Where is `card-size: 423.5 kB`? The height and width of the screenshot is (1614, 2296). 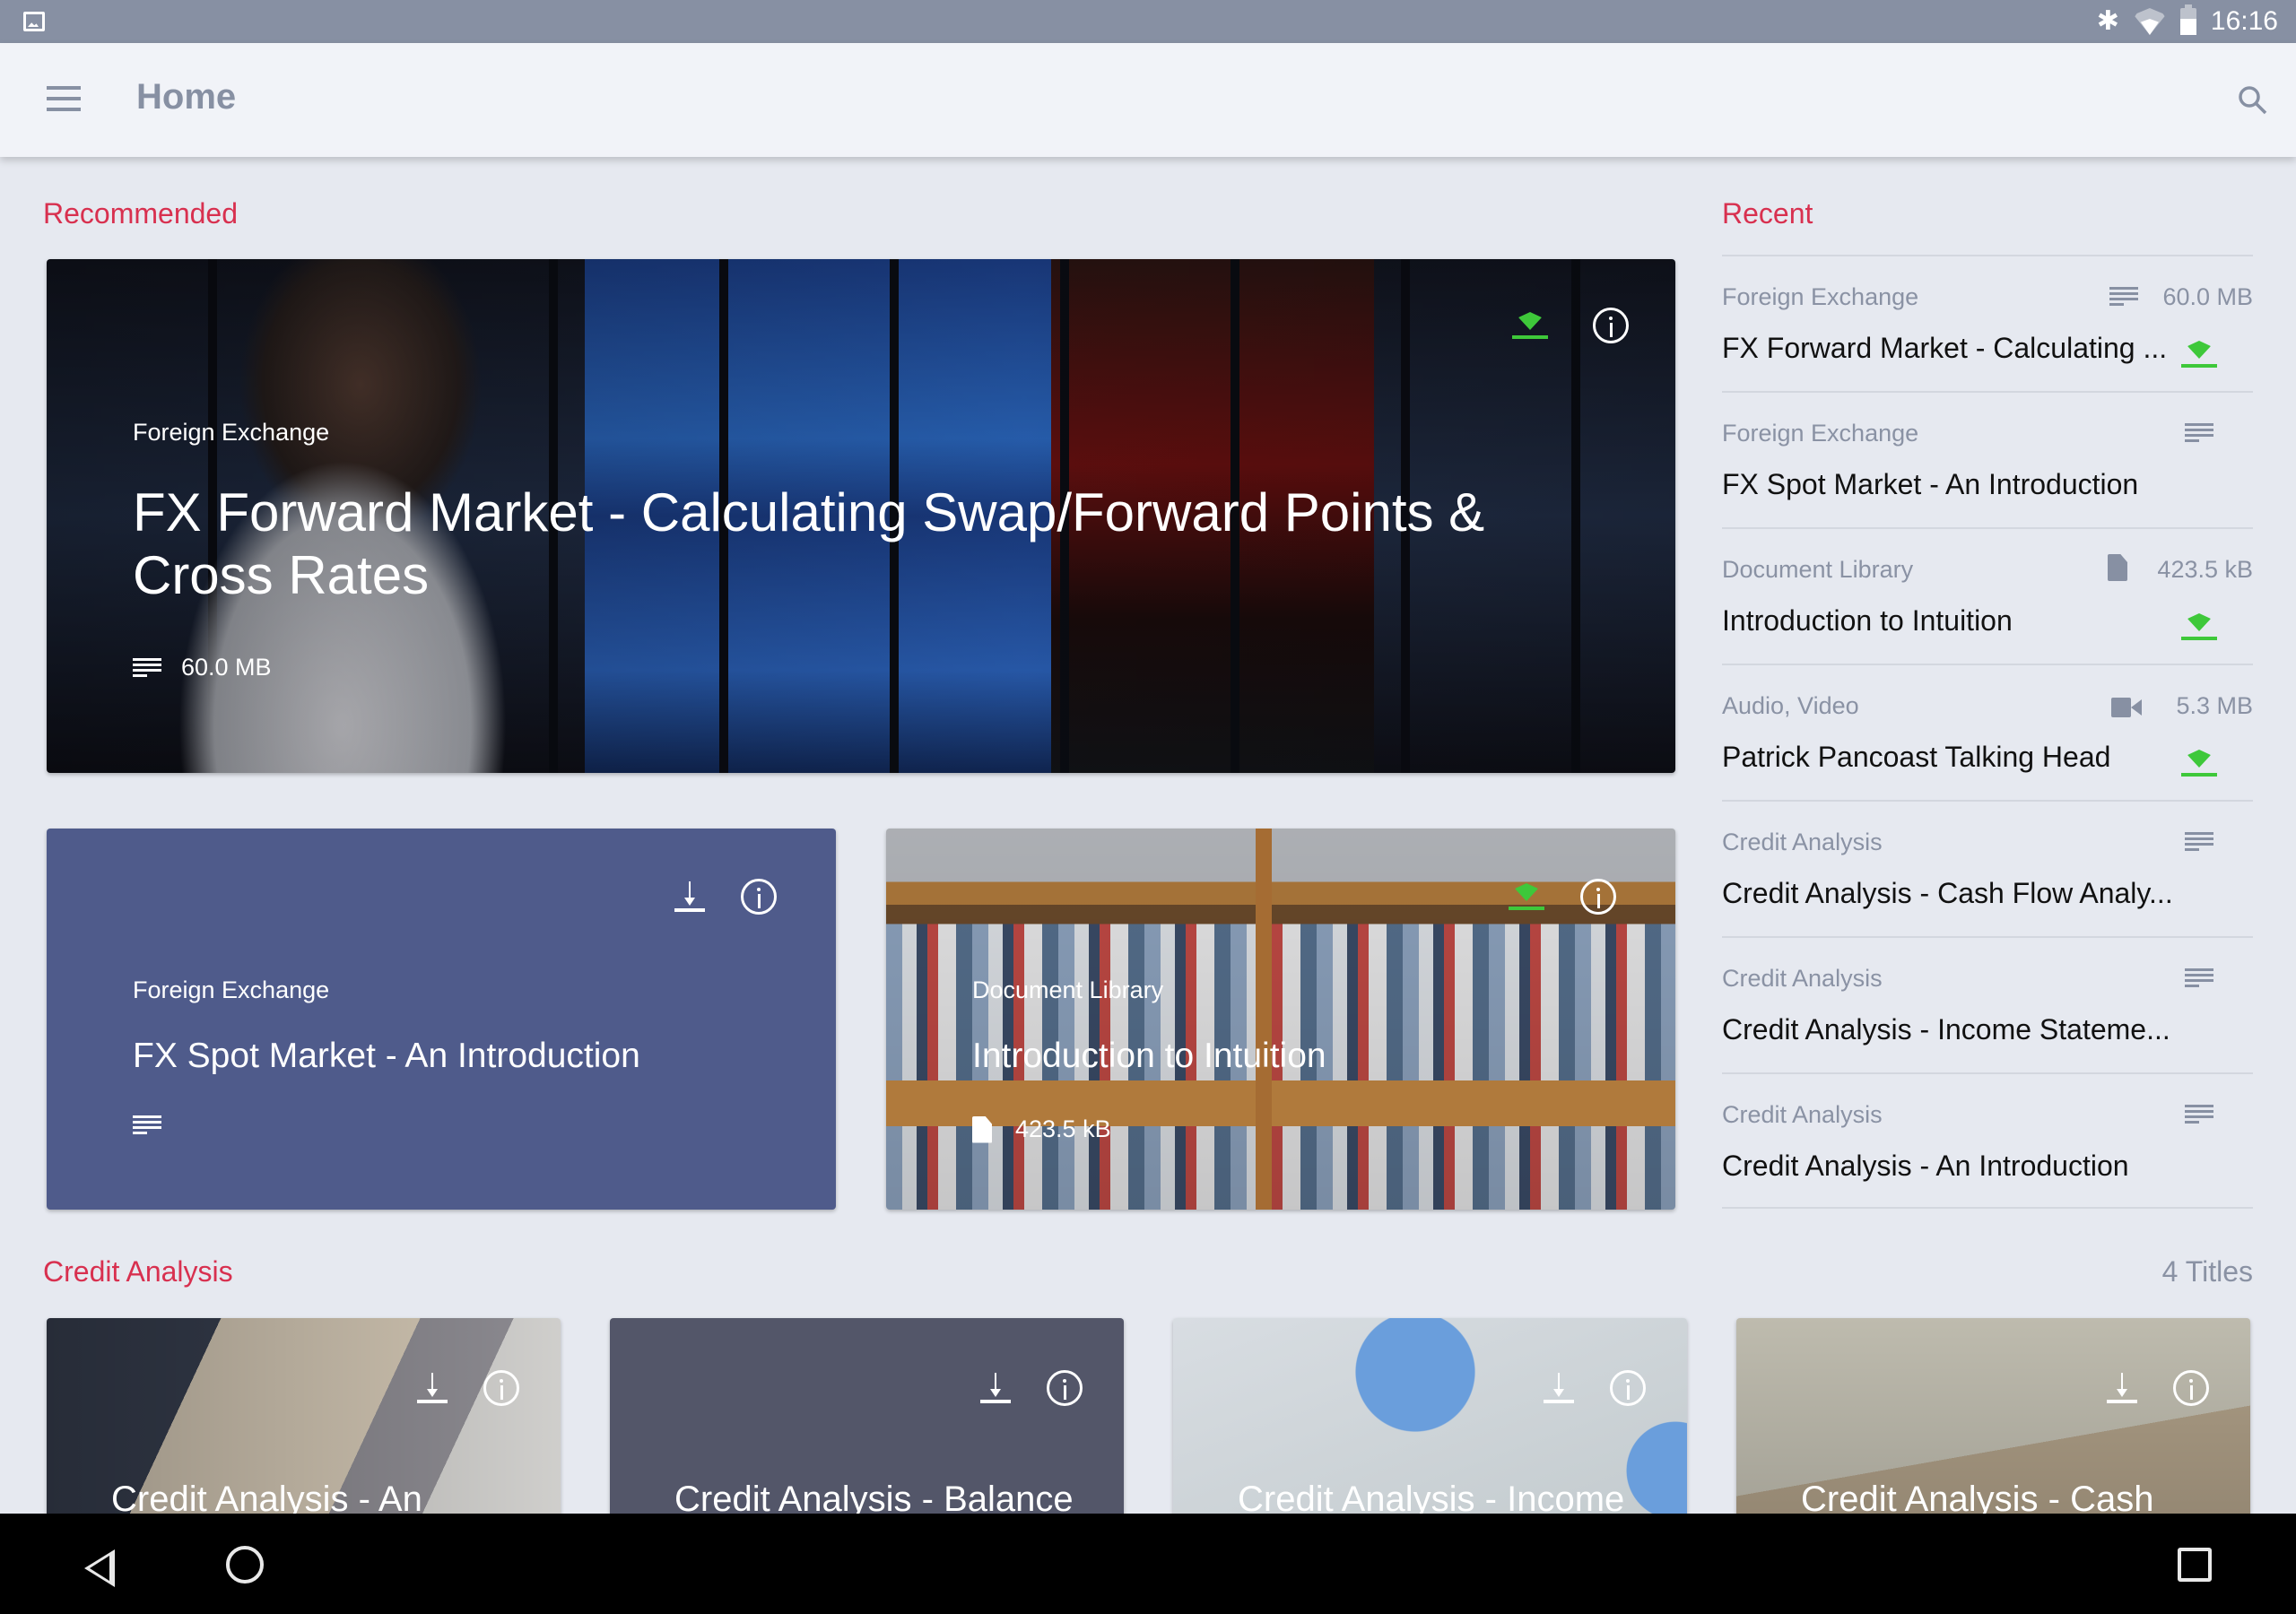
card-size: 423.5 kB is located at coordinates (1063, 1128).